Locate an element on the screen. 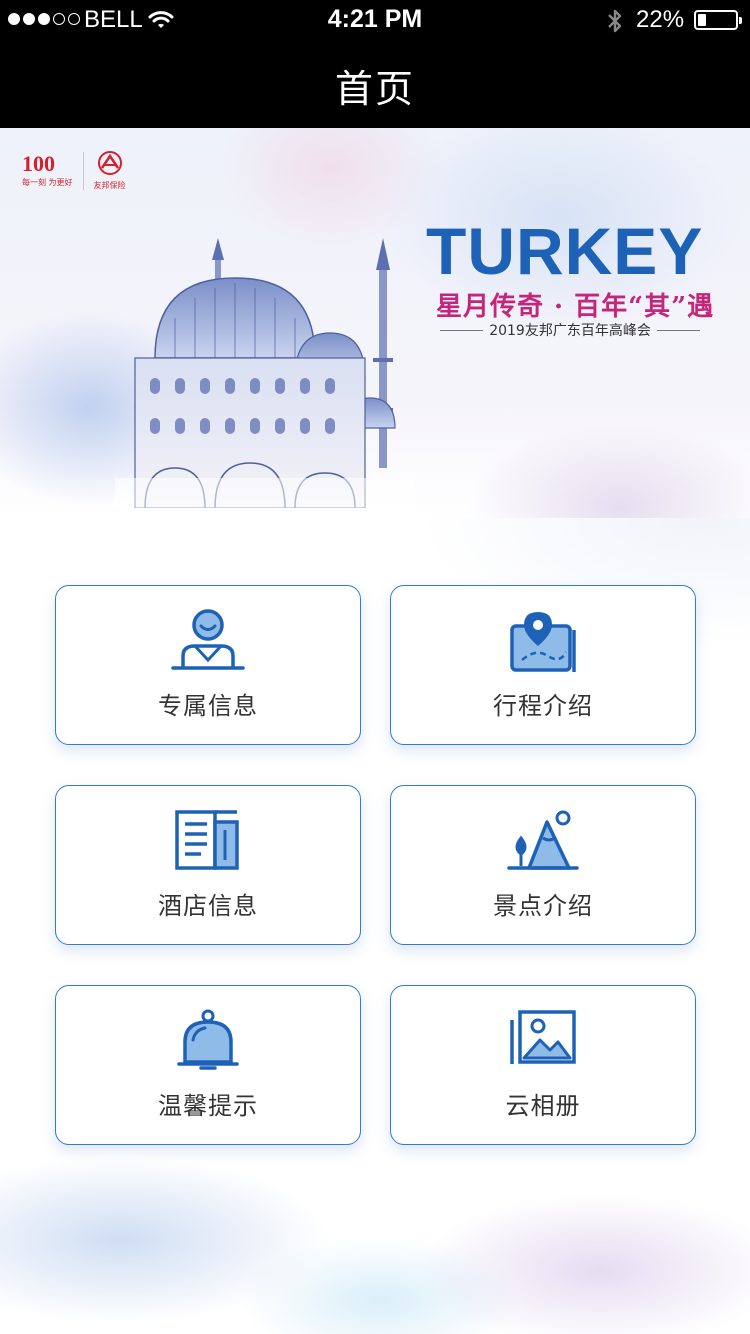 The height and width of the screenshot is (1334, 750). bluetooth-icon is located at coordinates (615, 23).